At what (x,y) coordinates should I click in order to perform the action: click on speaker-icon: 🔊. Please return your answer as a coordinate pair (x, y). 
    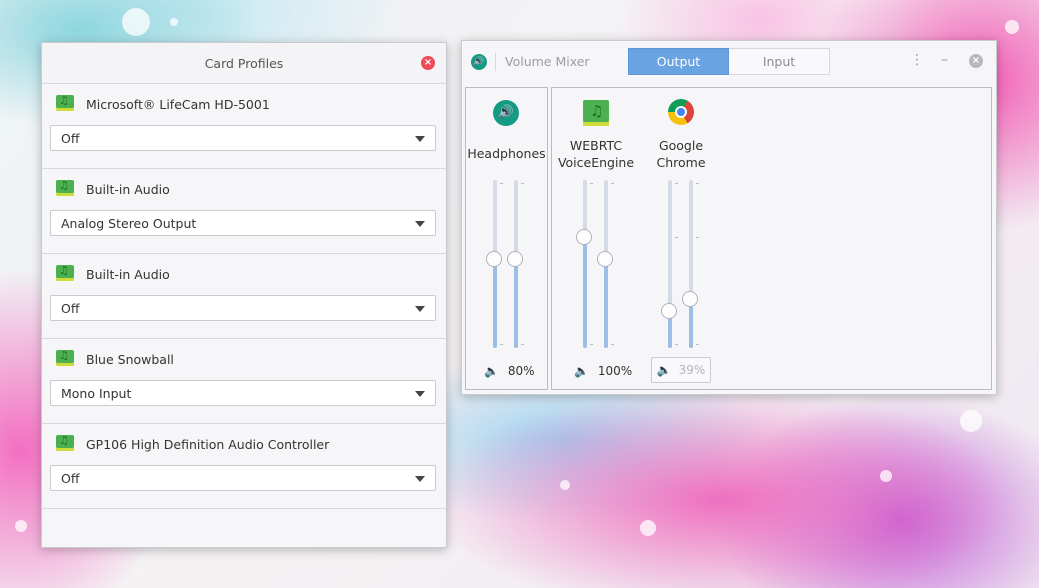
    Looking at the image, I should click on (506, 113).